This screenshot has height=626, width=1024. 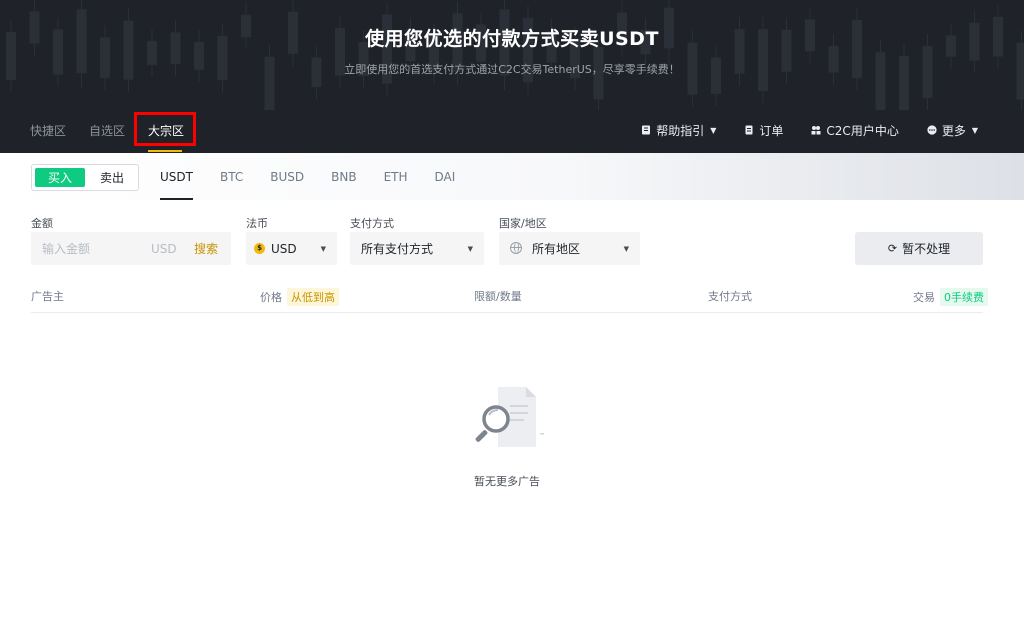 I want to click on more-icon, so click(x=932, y=130).